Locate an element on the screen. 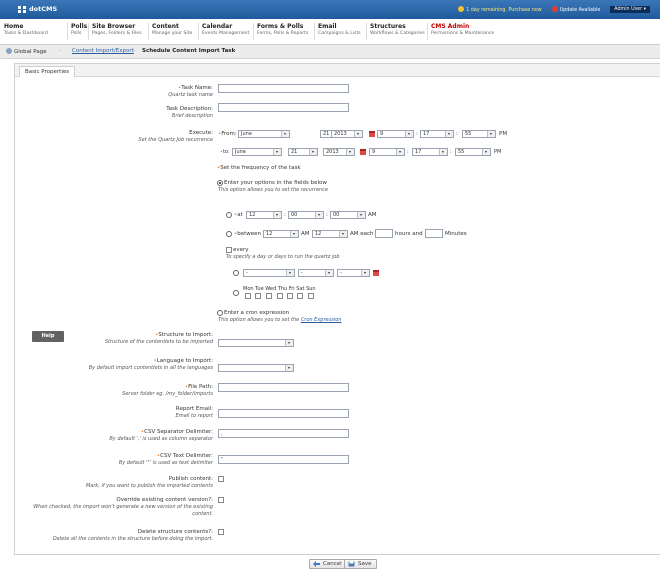  every-calendar-icon is located at coordinates (376, 273).